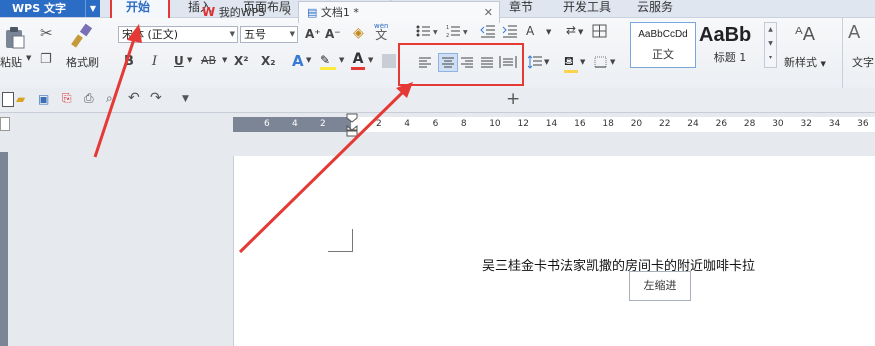 This screenshot has height=346, width=875. What do you see at coordinates (115, 96) in the screenshot?
I see `arrow-to-home-tab` at bounding box center [115, 96].